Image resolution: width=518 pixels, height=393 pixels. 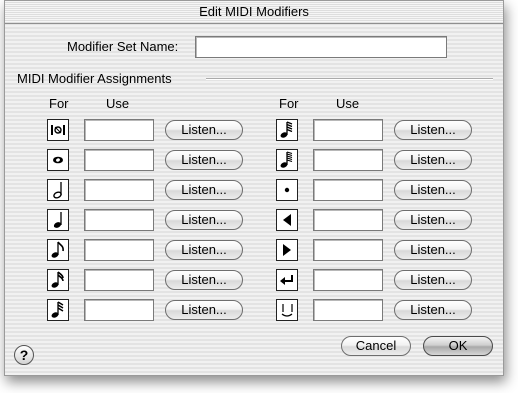 I want to click on left-row-2-for-icon-box, so click(x=58, y=160).